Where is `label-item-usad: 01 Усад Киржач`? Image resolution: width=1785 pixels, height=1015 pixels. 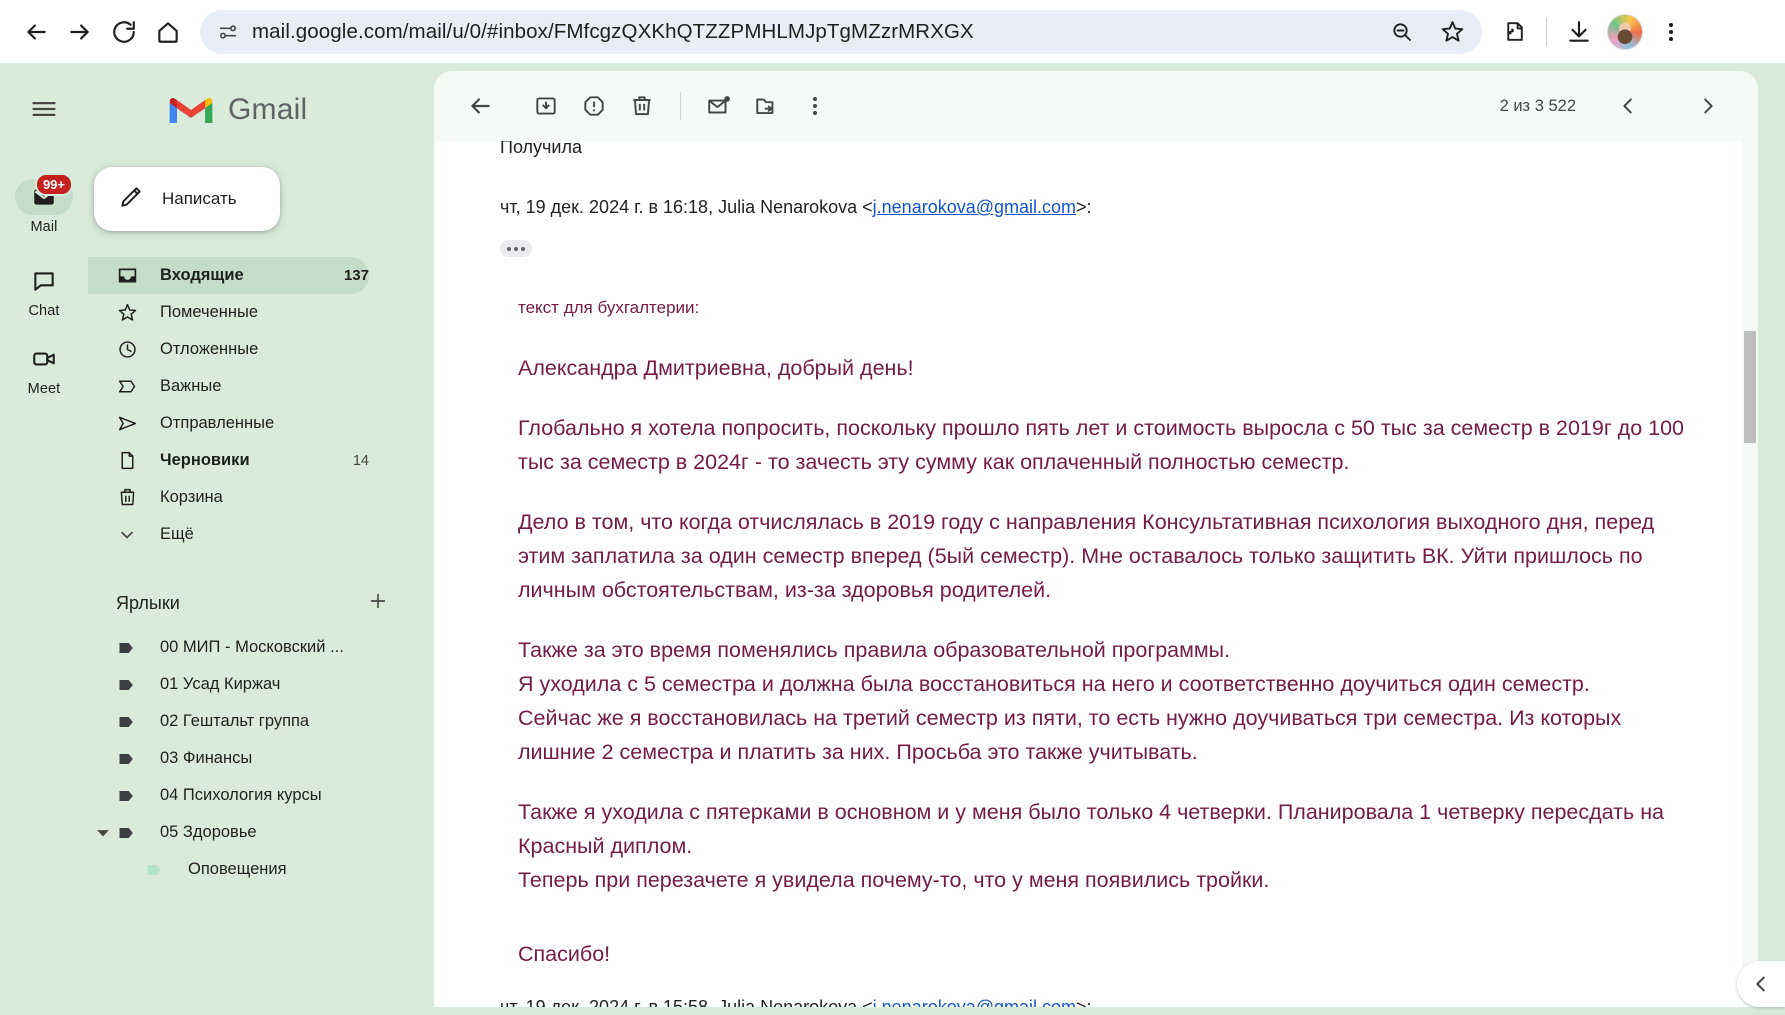
label-item-usad: 01 Усад Киржач is located at coordinates (256, 684).